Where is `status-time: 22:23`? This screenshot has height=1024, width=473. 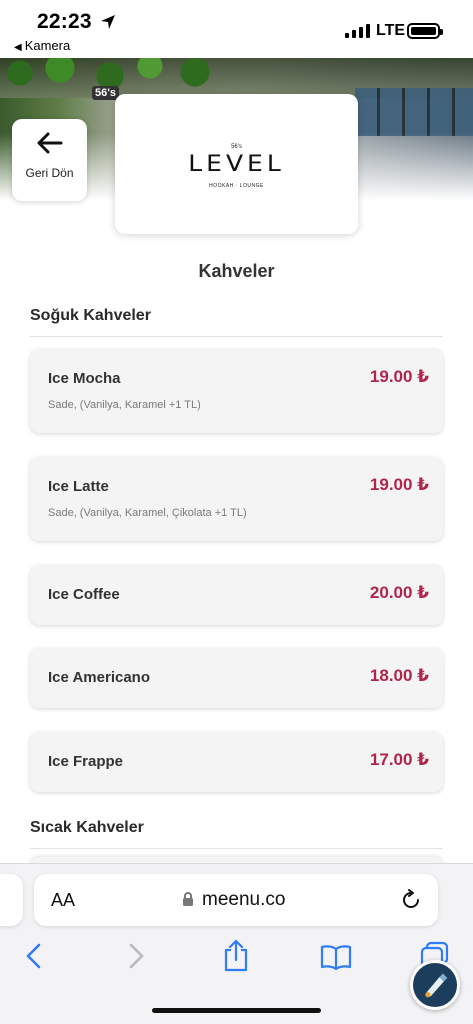 status-time: 22:23 is located at coordinates (64, 21).